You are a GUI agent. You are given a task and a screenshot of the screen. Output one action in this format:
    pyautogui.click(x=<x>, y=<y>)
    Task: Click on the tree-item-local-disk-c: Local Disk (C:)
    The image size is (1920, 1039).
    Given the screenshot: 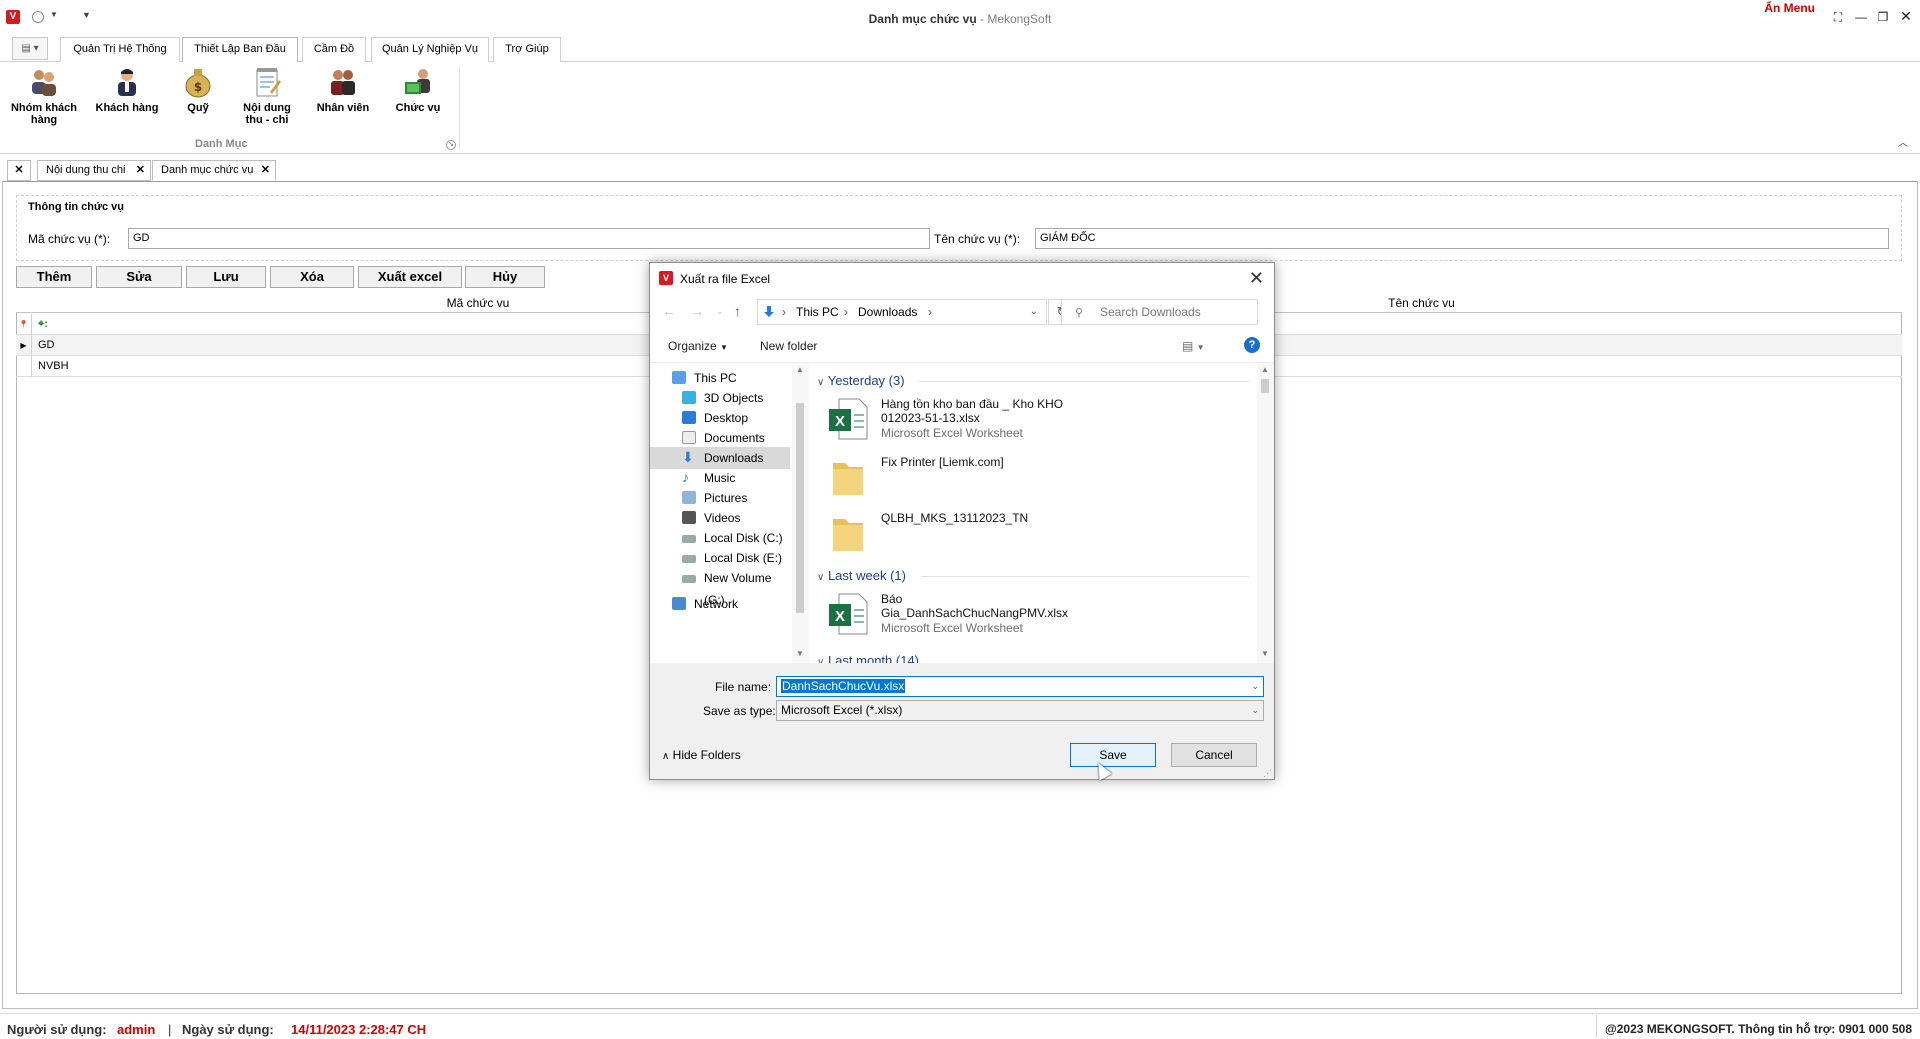 What is the action you would take?
    pyautogui.click(x=720, y=538)
    